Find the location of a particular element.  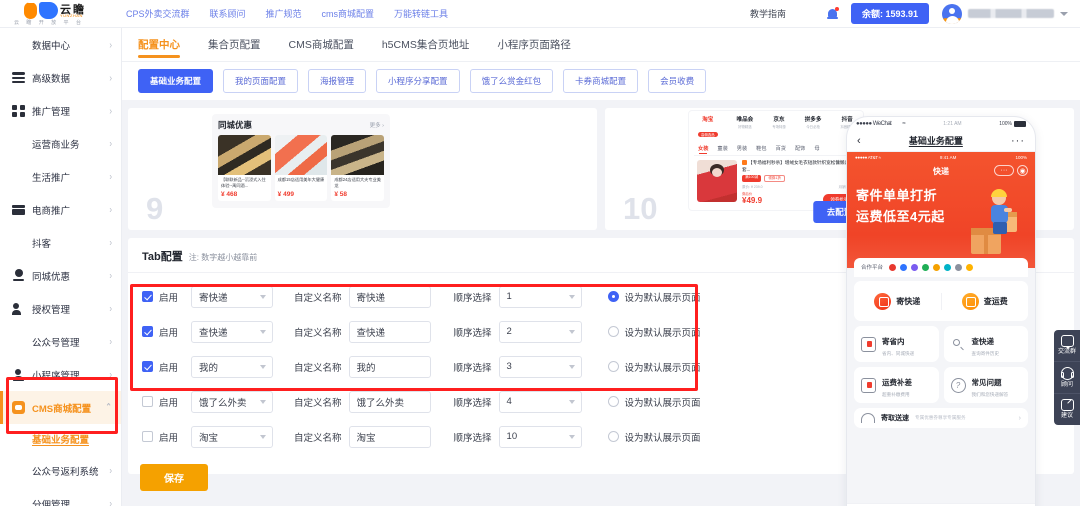

balance-button: 余额: 1593.91 is located at coordinates (889, 13).